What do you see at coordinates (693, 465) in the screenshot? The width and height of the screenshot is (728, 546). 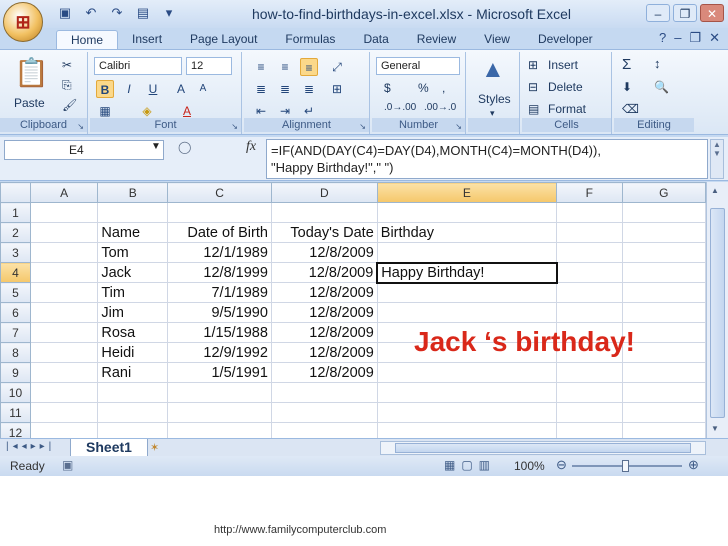 I see `zoom-in-icon: ⊕` at bounding box center [693, 465].